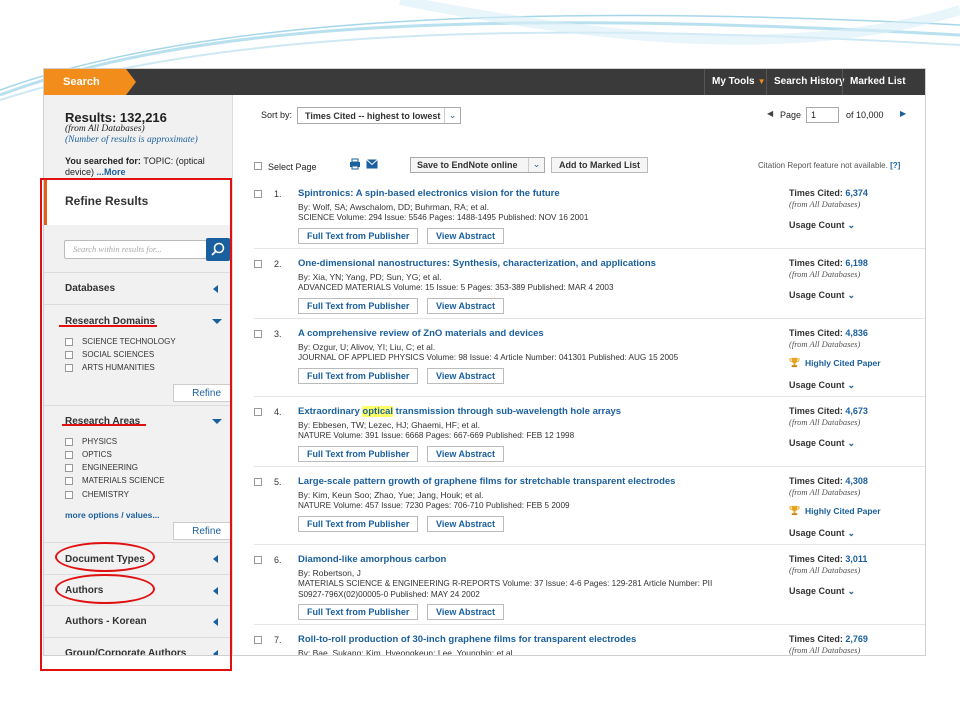 This screenshot has width=960, height=720. What do you see at coordinates (733, 81) in the screenshot?
I see `my-tools-label: My Tools` at bounding box center [733, 81].